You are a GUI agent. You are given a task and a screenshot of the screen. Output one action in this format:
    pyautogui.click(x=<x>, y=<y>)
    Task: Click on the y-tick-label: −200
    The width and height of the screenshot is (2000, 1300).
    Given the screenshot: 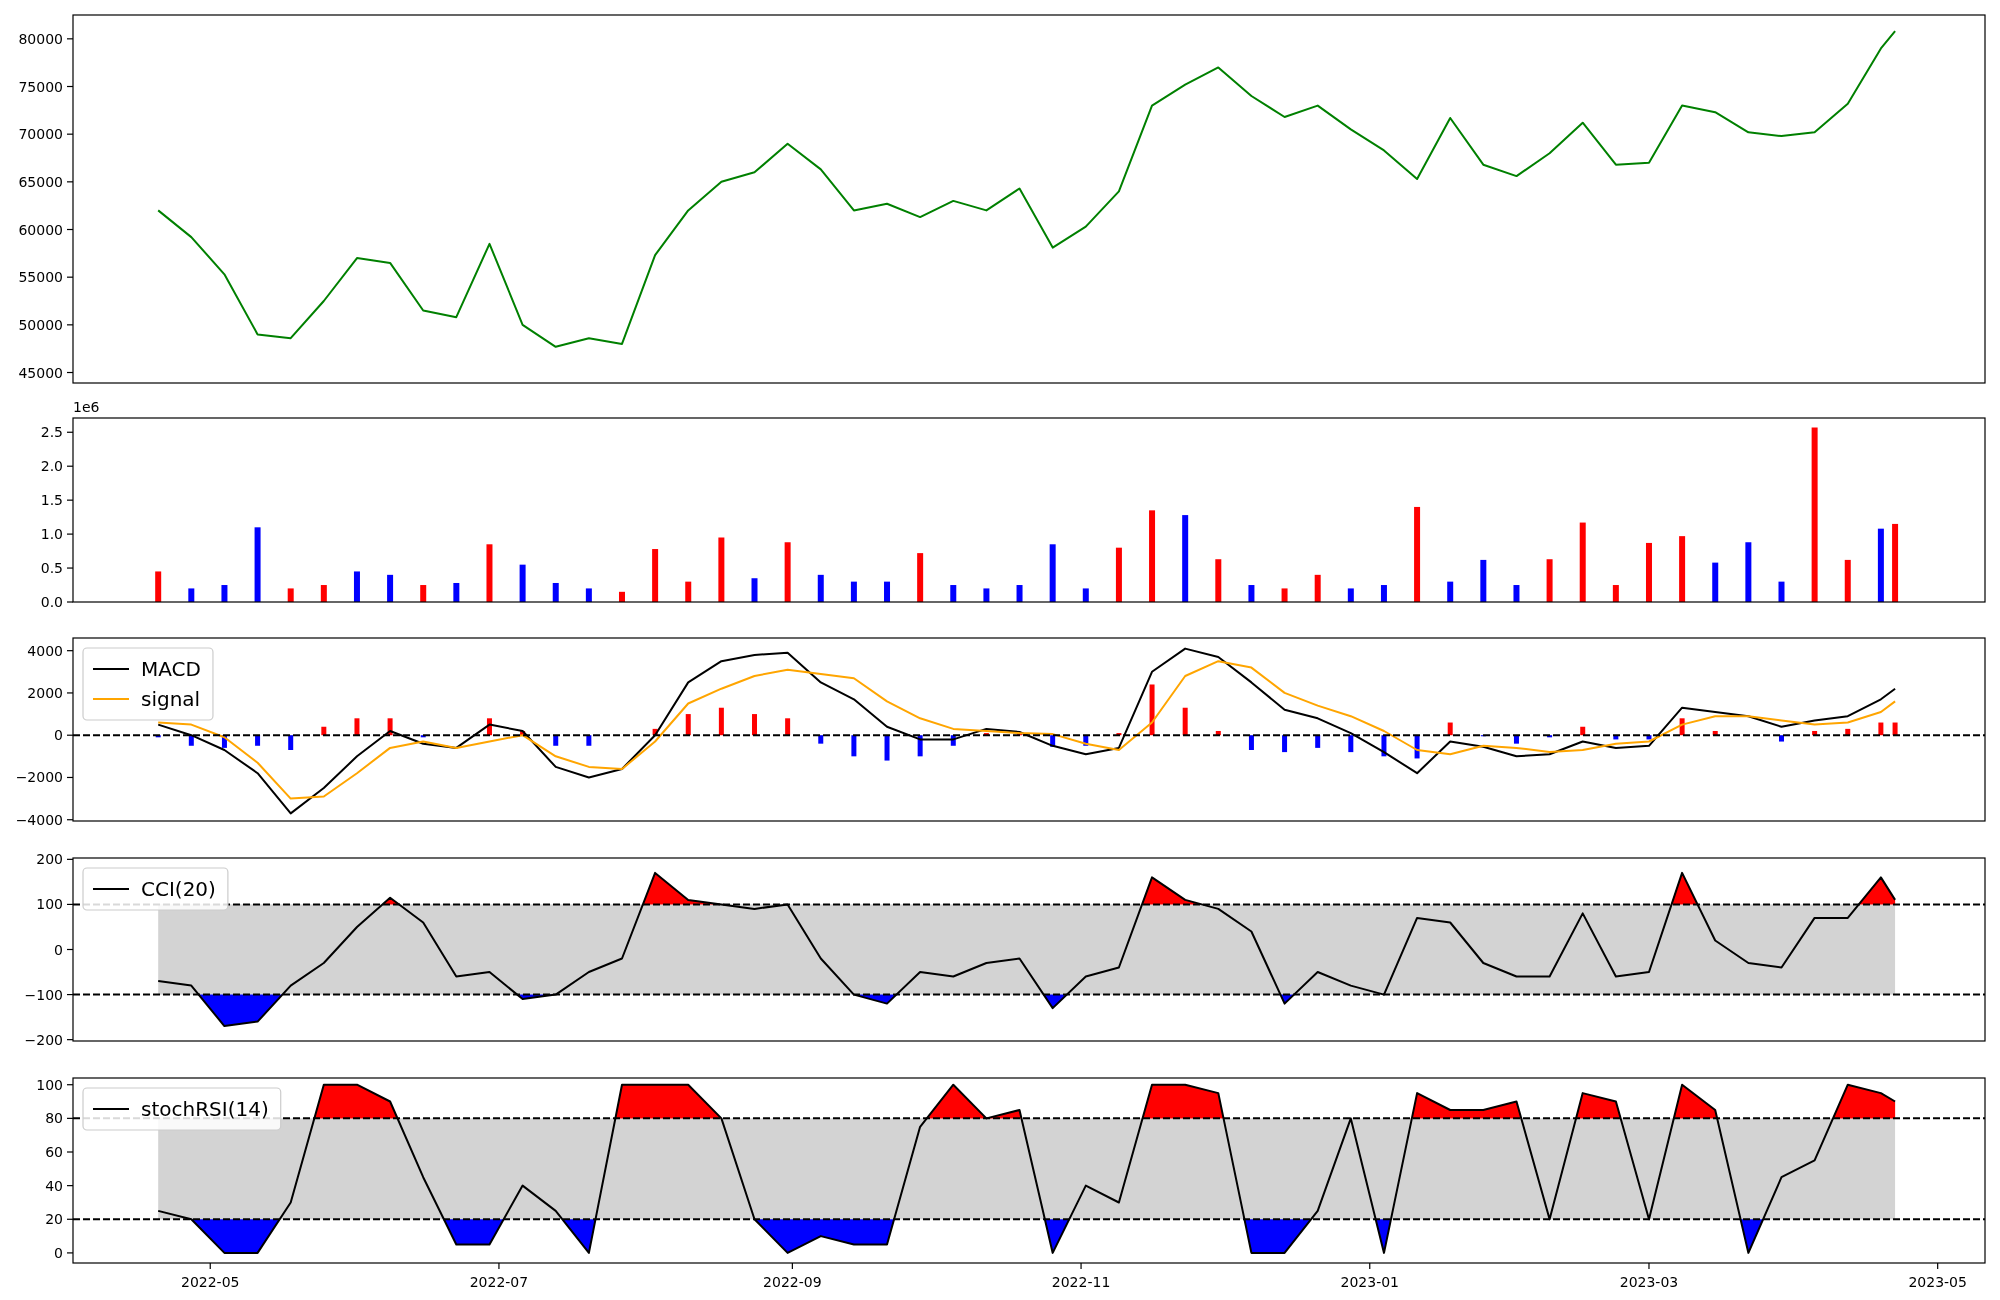 What is the action you would take?
    pyautogui.click(x=43, y=1039)
    